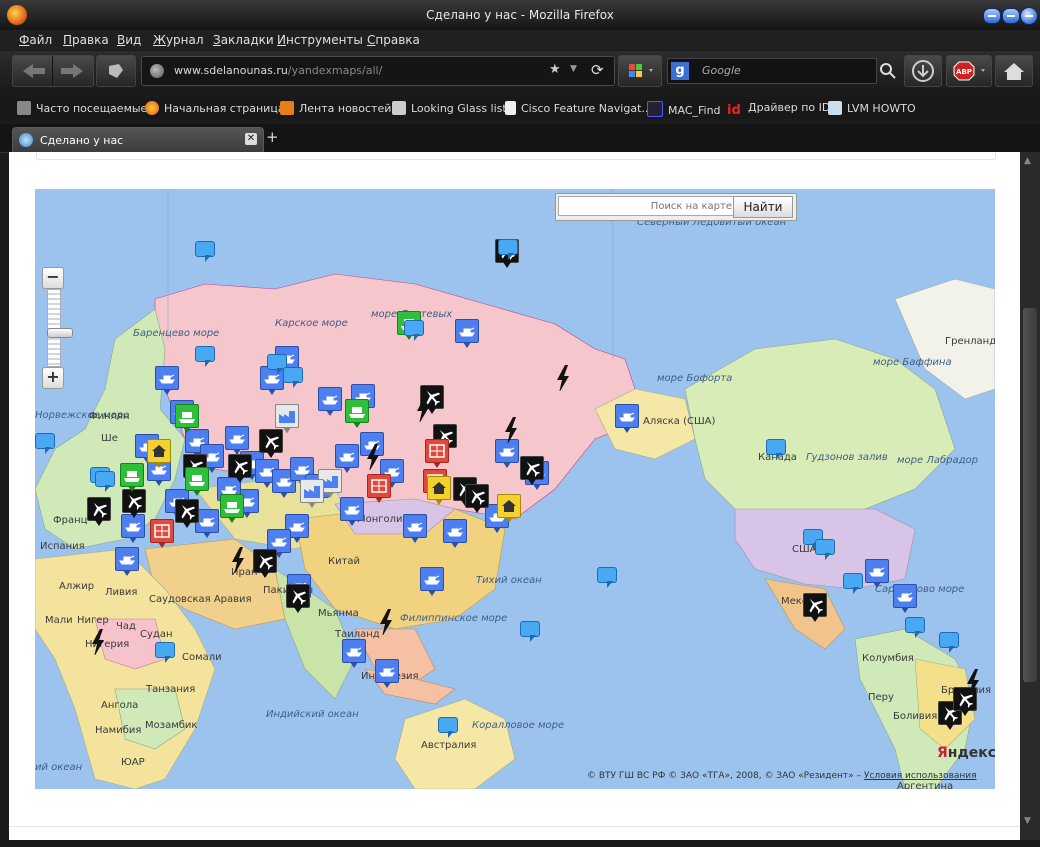 Image resolution: width=1040 pixels, height=847 pixels. What do you see at coordinates (335, 108) in the screenshot?
I see `bookmark-news-feed: Лента новостей` at bounding box center [335, 108].